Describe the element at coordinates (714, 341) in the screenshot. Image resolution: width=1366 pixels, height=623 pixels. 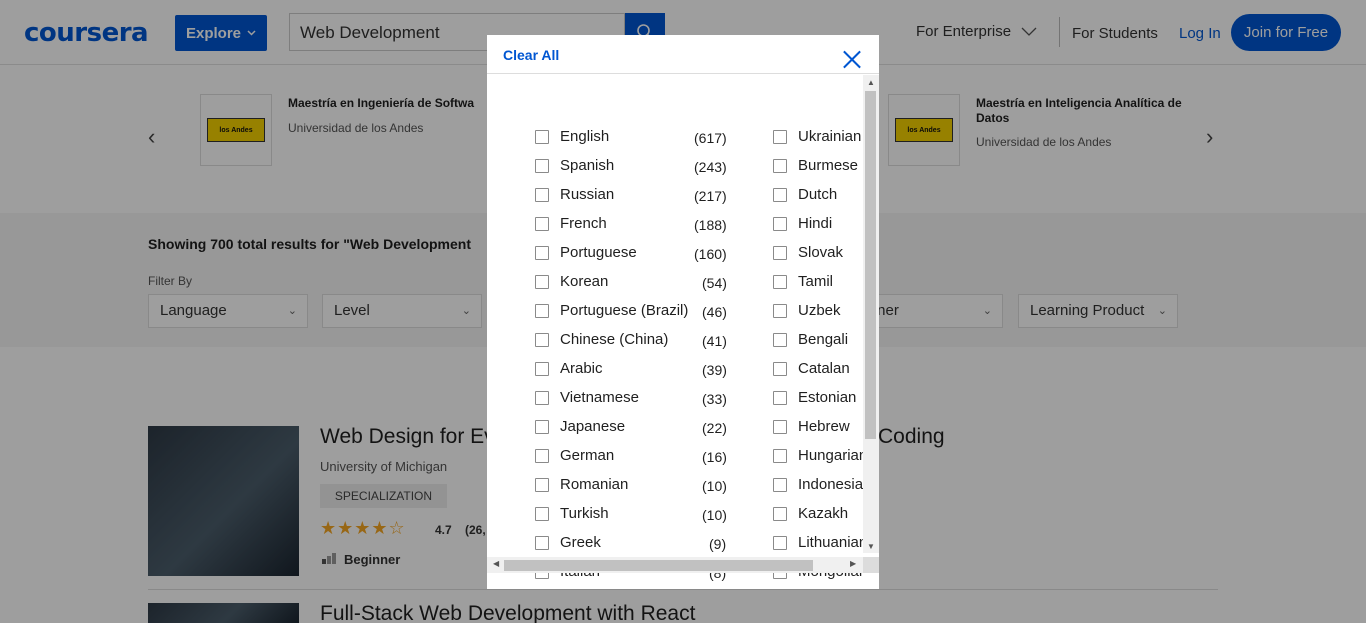
I see `language-count: (41)` at that location.